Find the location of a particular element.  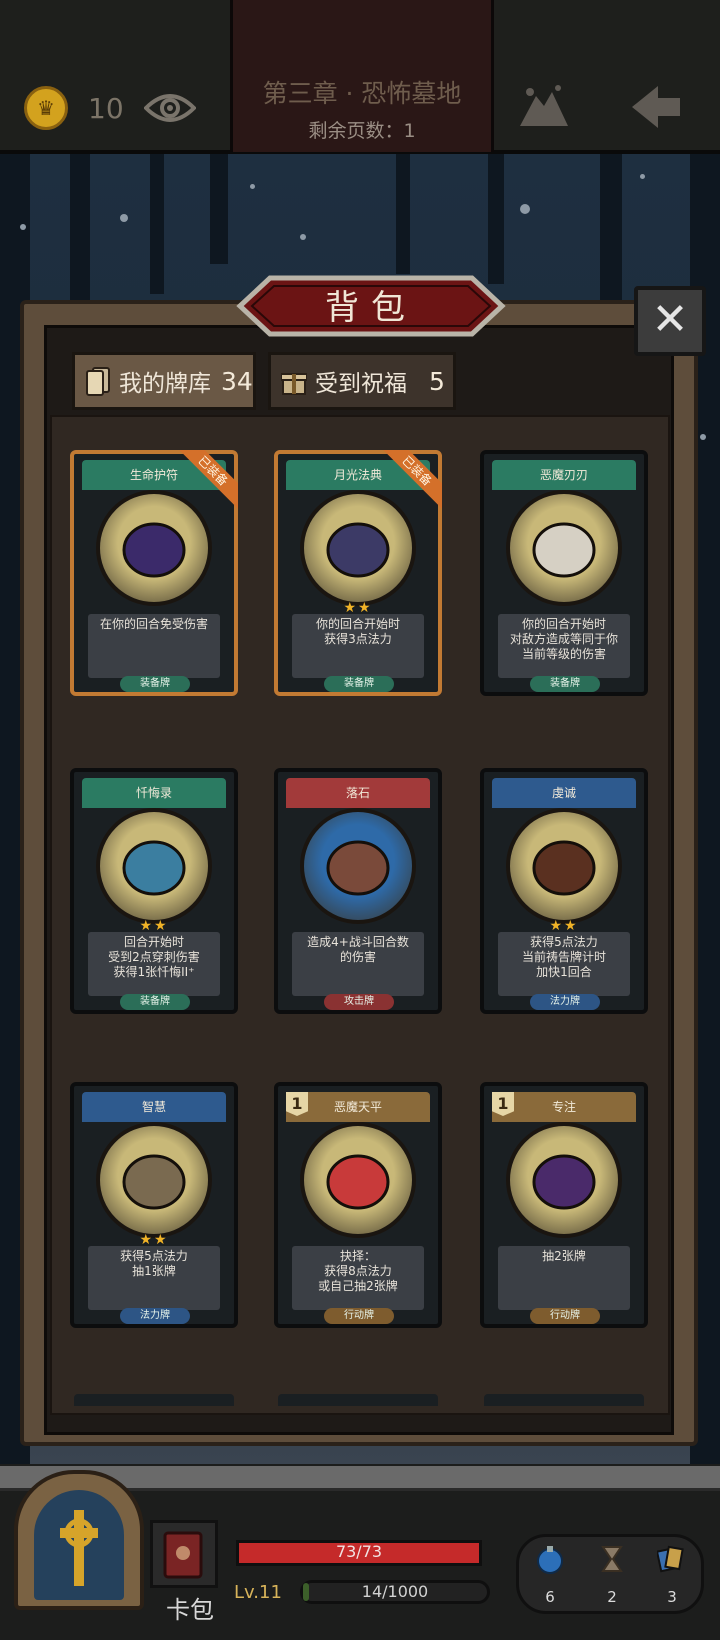

potion-item: 6 is located at coordinates (550, 1575).